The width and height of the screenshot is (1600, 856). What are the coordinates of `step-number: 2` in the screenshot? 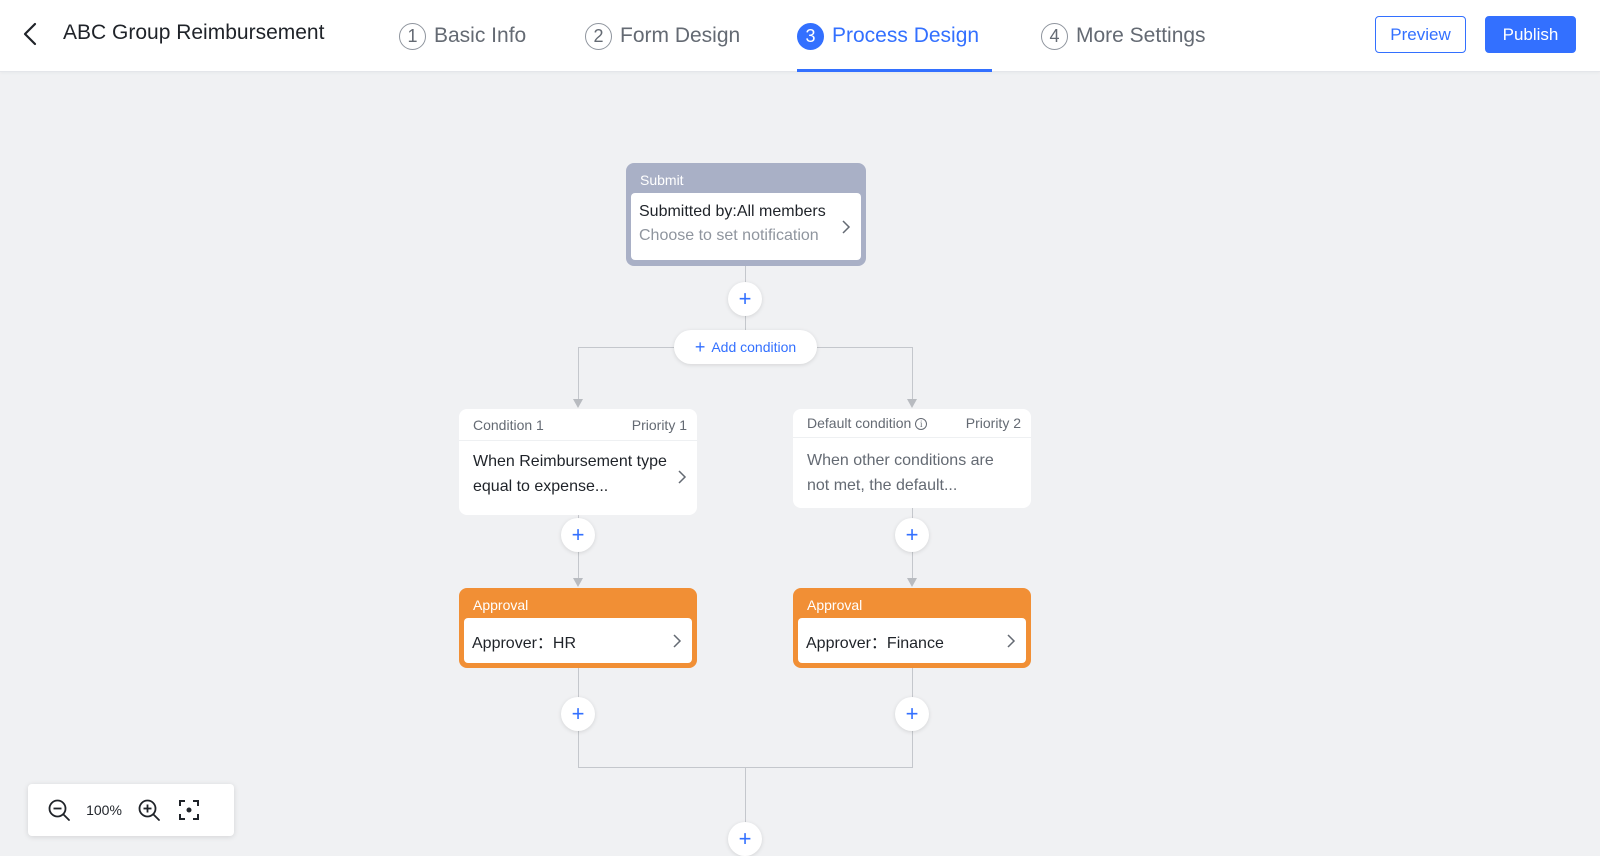 It's located at (598, 36).